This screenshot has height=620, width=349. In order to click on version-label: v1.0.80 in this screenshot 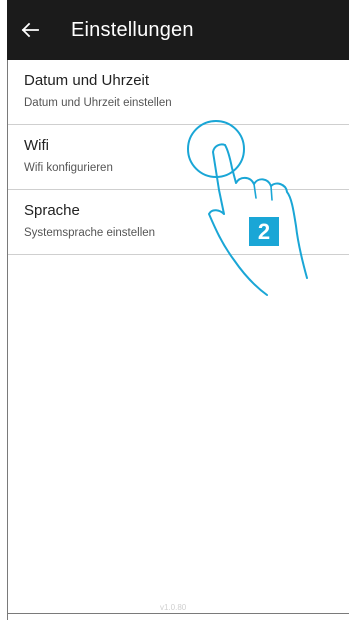, I will do `click(173, 607)`.